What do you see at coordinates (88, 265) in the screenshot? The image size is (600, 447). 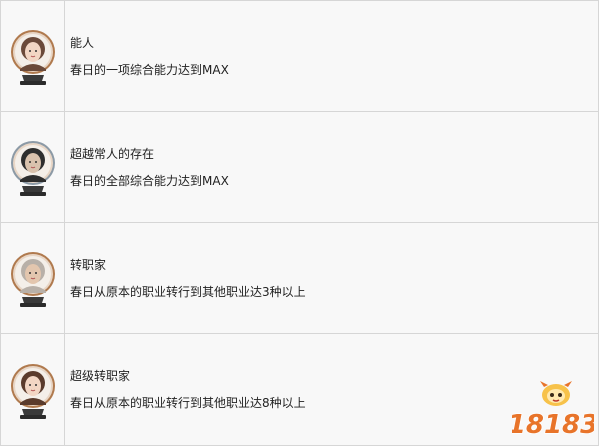 I see `achievement-title: 转职家` at bounding box center [88, 265].